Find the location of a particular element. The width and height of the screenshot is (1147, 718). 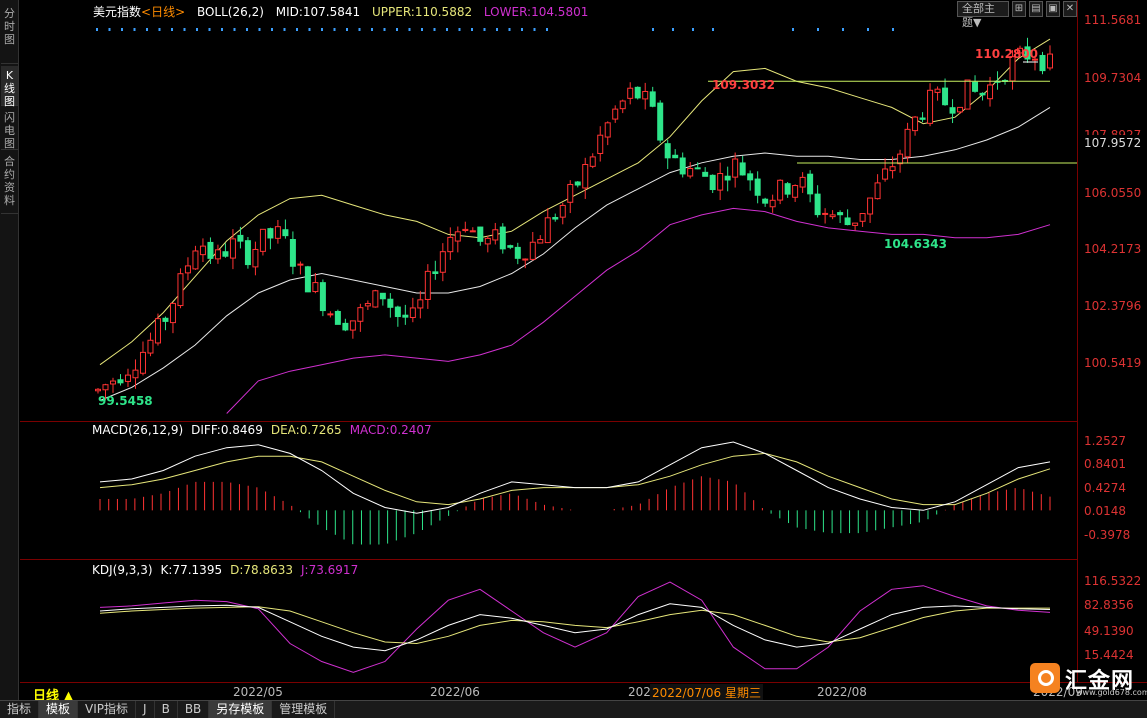

theme-select: 全部主题▼ is located at coordinates (983, 15).